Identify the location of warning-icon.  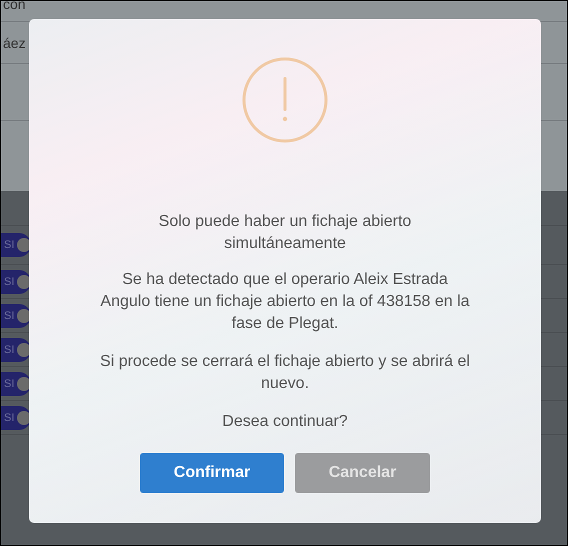
(285, 100).